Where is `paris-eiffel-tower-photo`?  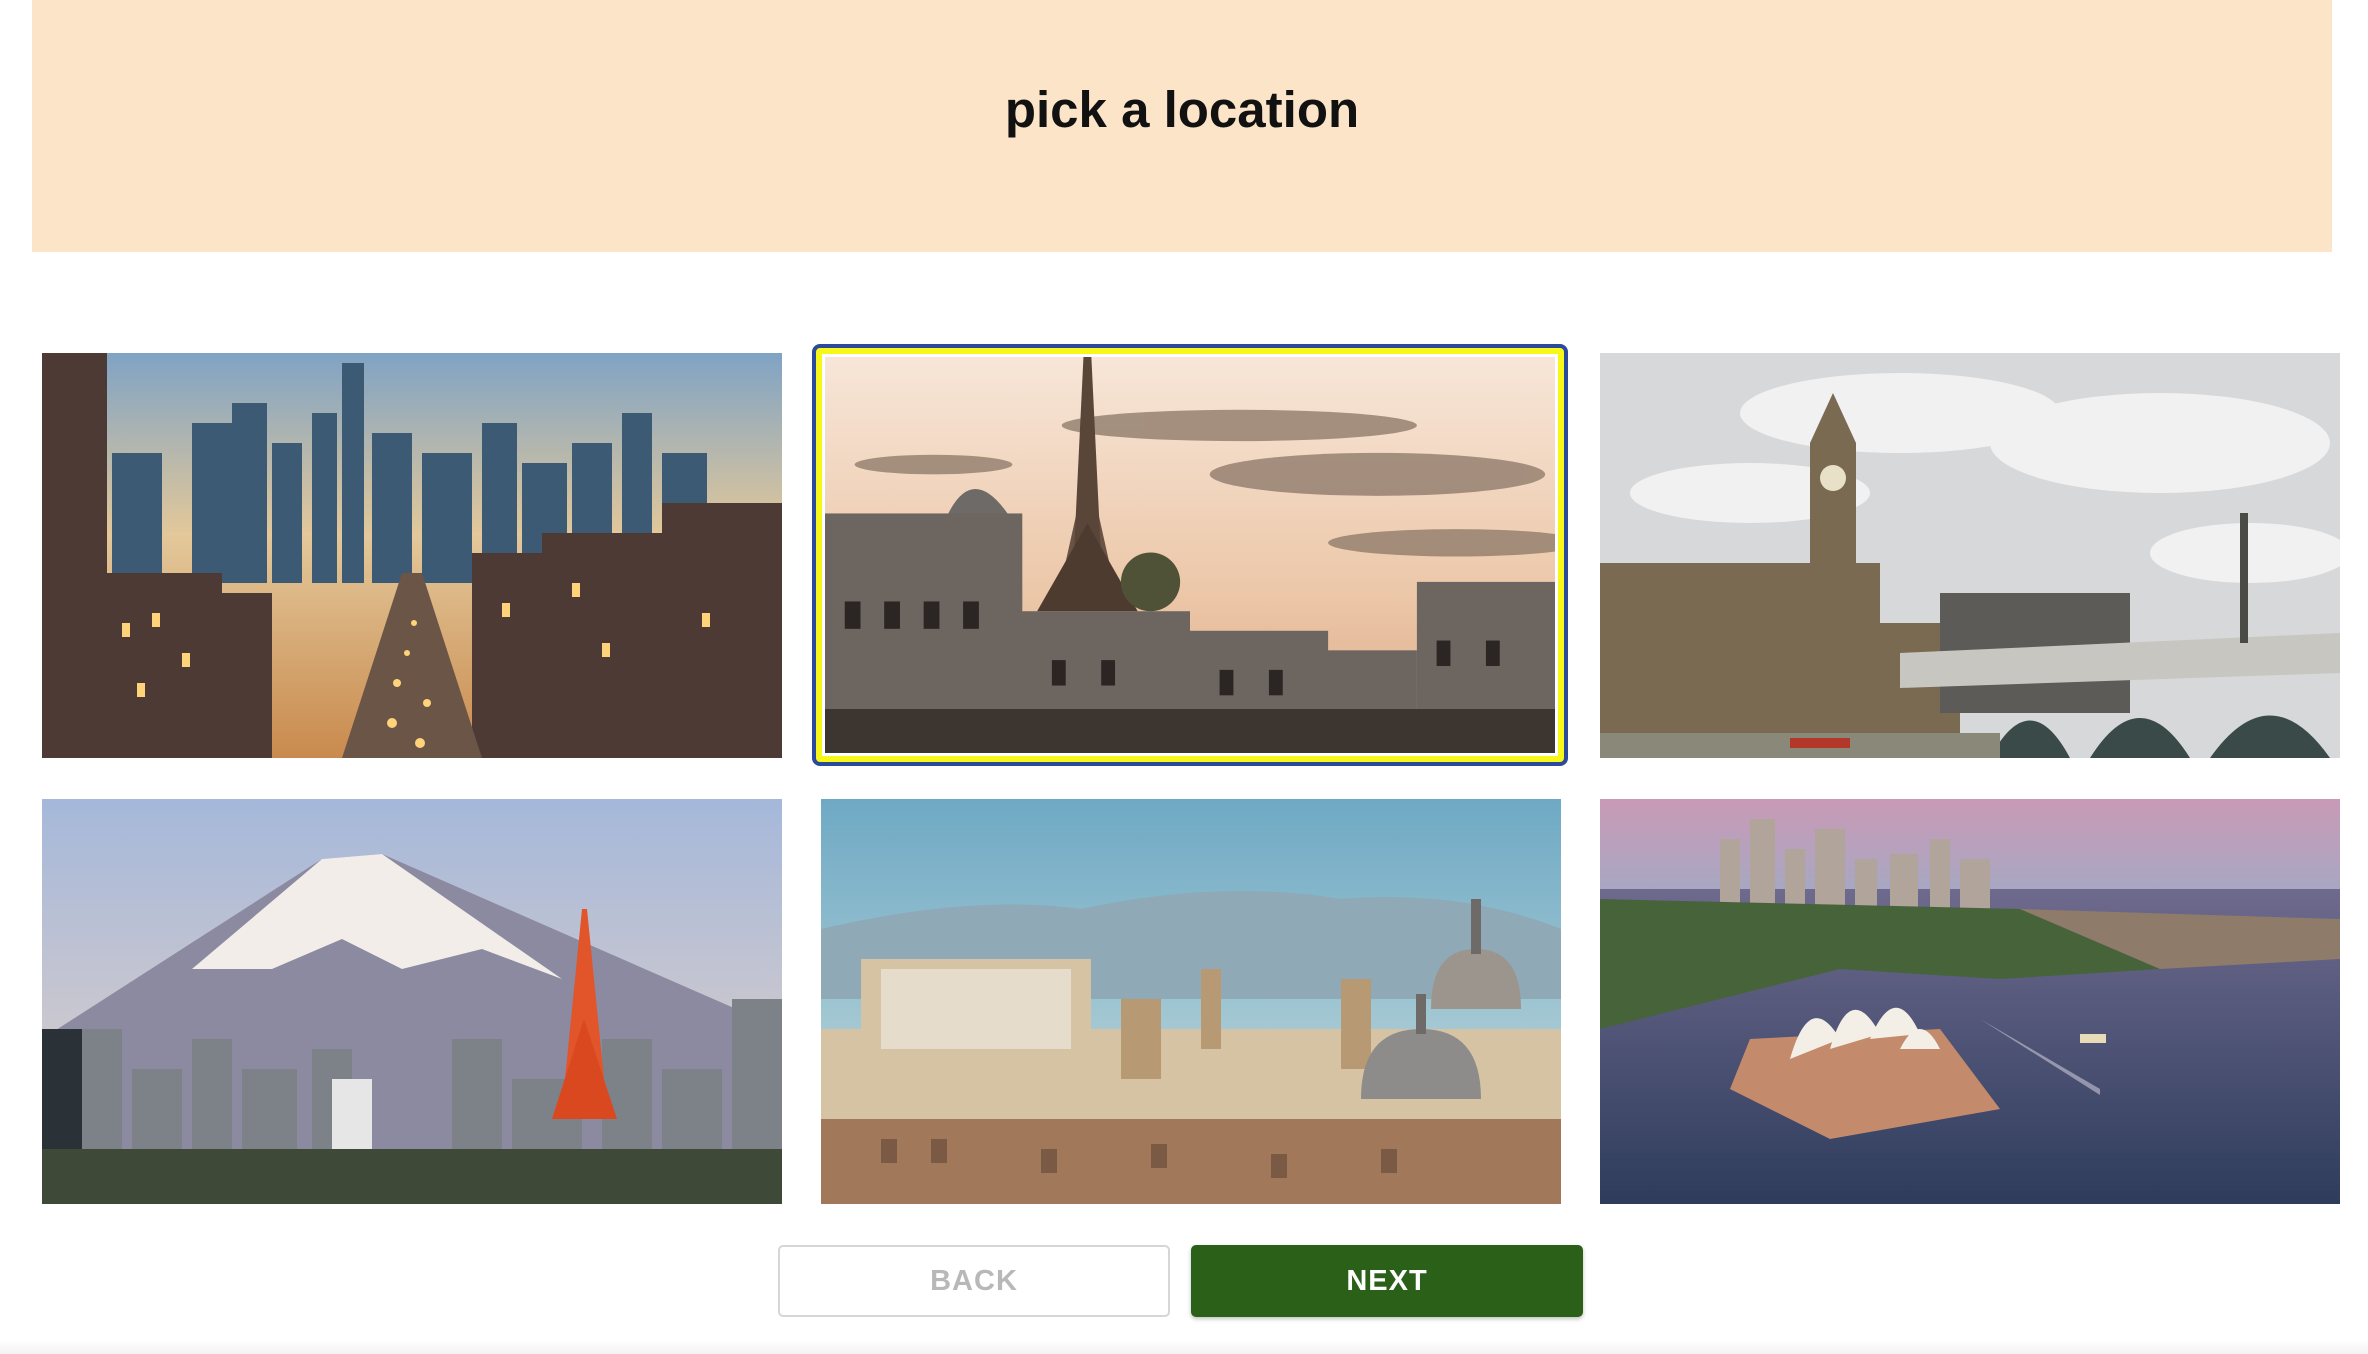 paris-eiffel-tower-photo is located at coordinates (1190, 555).